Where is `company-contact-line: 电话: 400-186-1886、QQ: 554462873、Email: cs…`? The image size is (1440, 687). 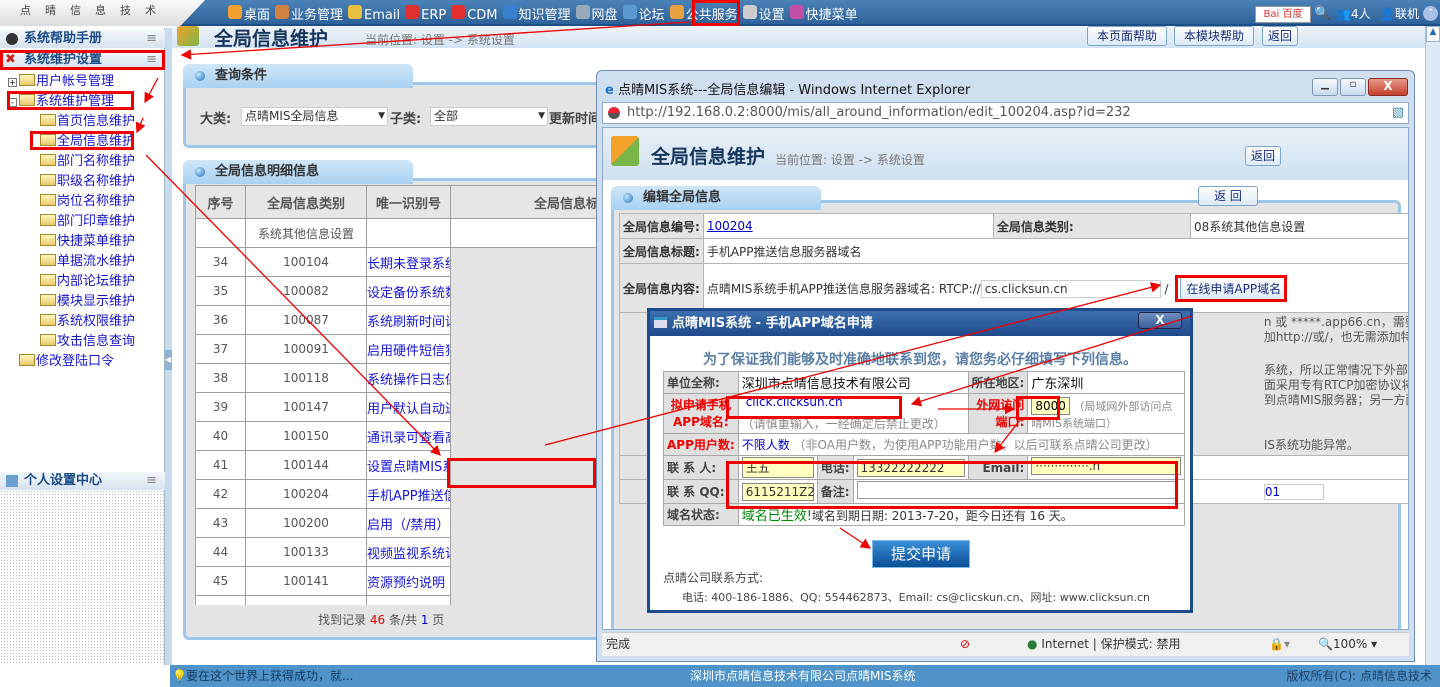
company-contact-line: 电话: 400-186-1886、QQ: 554462873、Email: cs… is located at coordinates (916, 597).